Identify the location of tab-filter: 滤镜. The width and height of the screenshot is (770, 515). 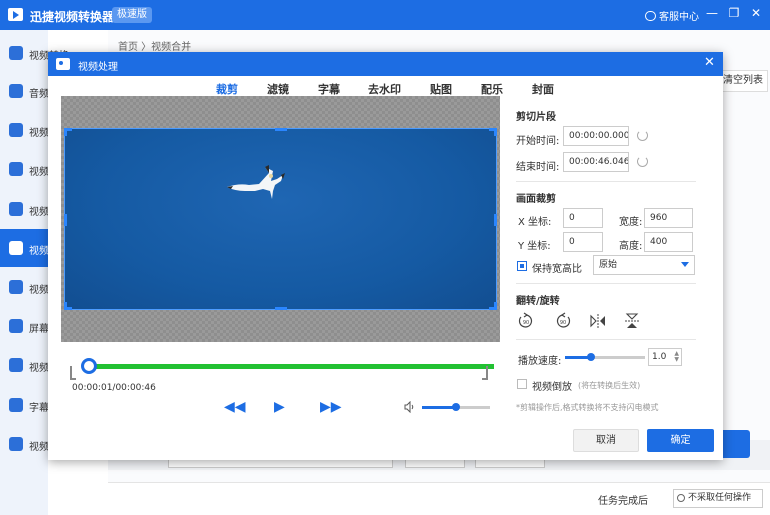
(278, 89).